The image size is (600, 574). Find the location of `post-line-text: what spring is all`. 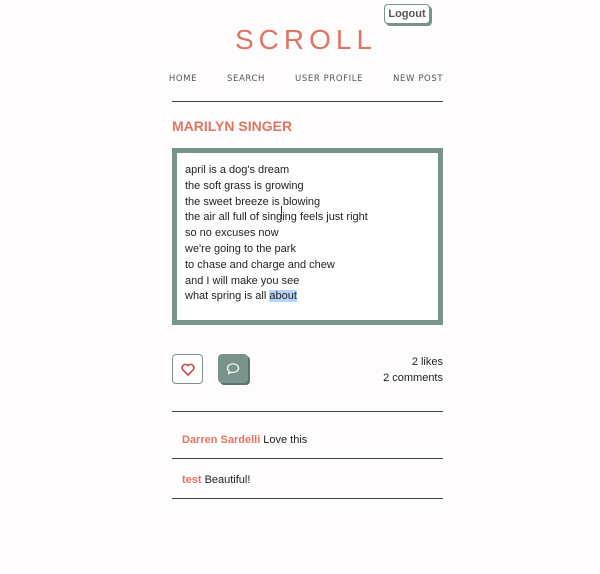

post-line-text: what spring is all is located at coordinates (226, 296).